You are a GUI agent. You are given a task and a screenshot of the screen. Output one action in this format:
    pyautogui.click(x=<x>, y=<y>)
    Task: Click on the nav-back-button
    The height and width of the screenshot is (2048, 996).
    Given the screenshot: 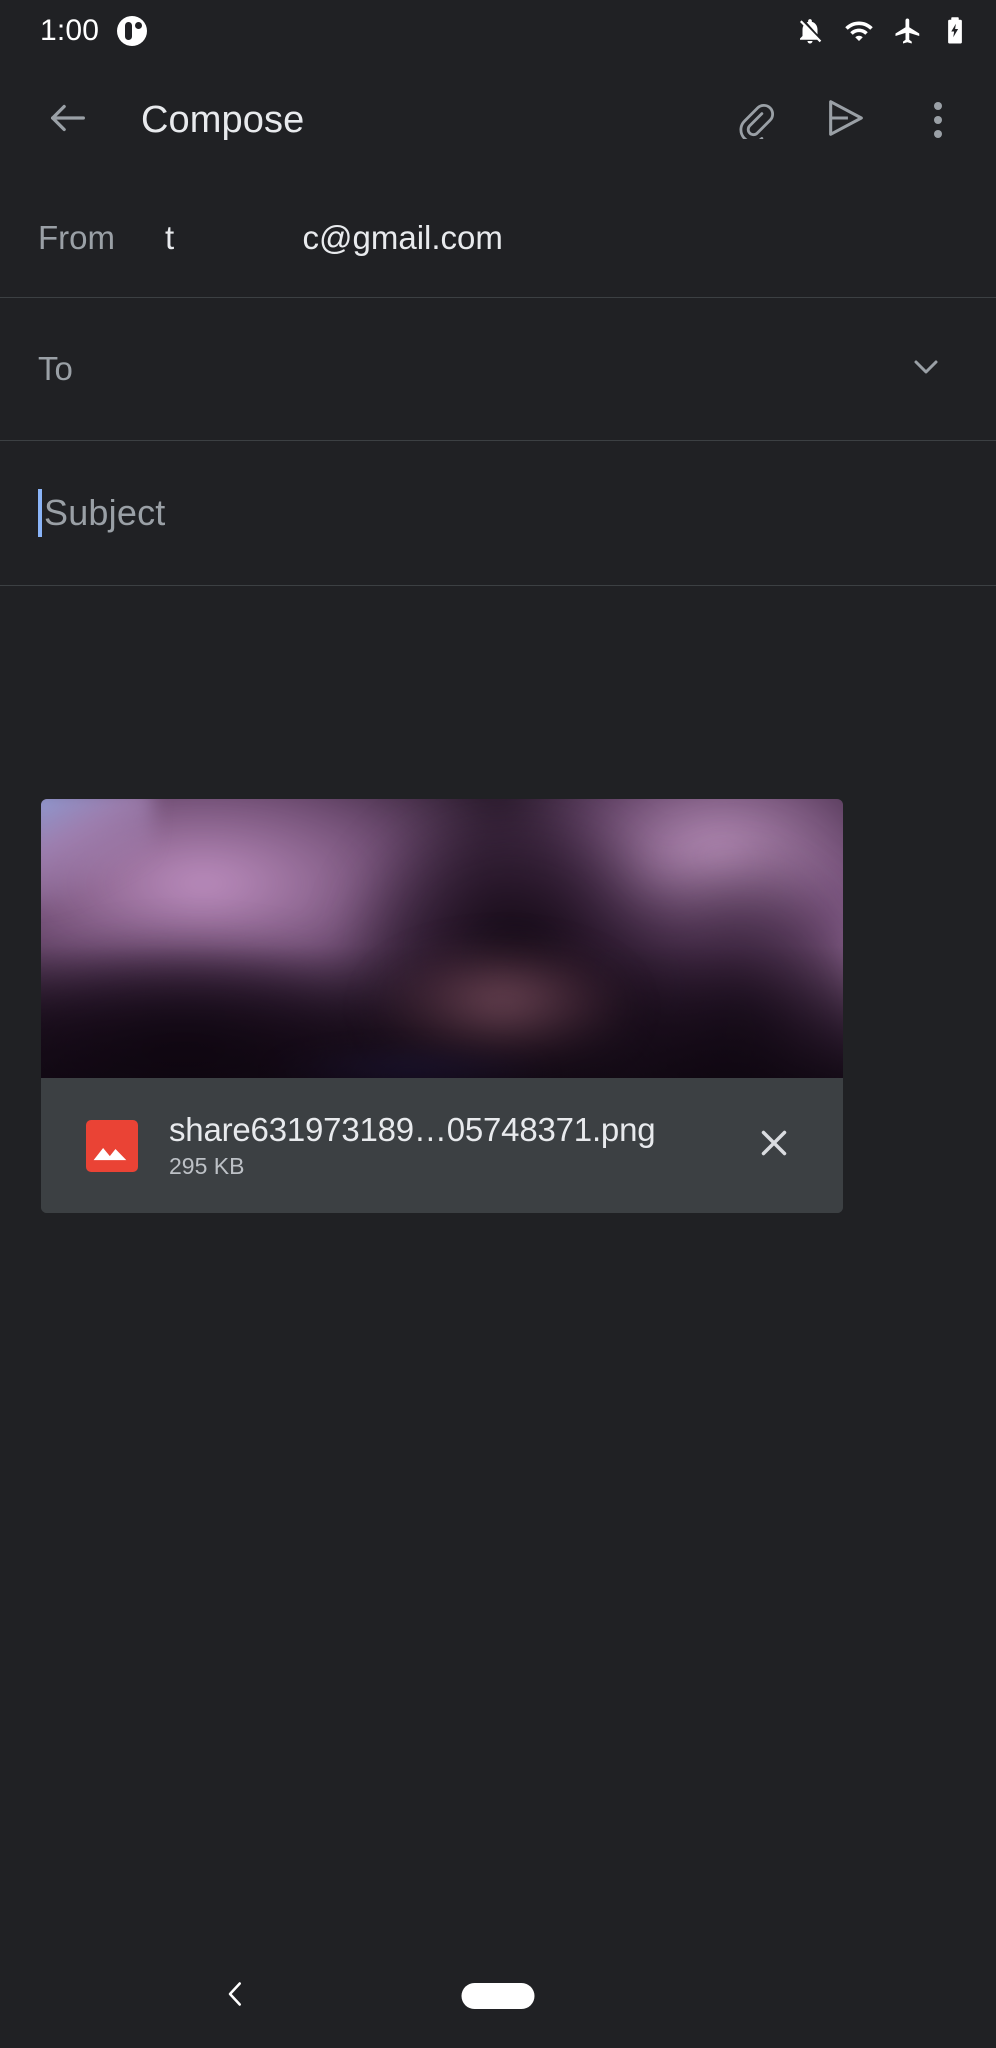 What is the action you would take?
    pyautogui.click(x=236, y=1996)
    